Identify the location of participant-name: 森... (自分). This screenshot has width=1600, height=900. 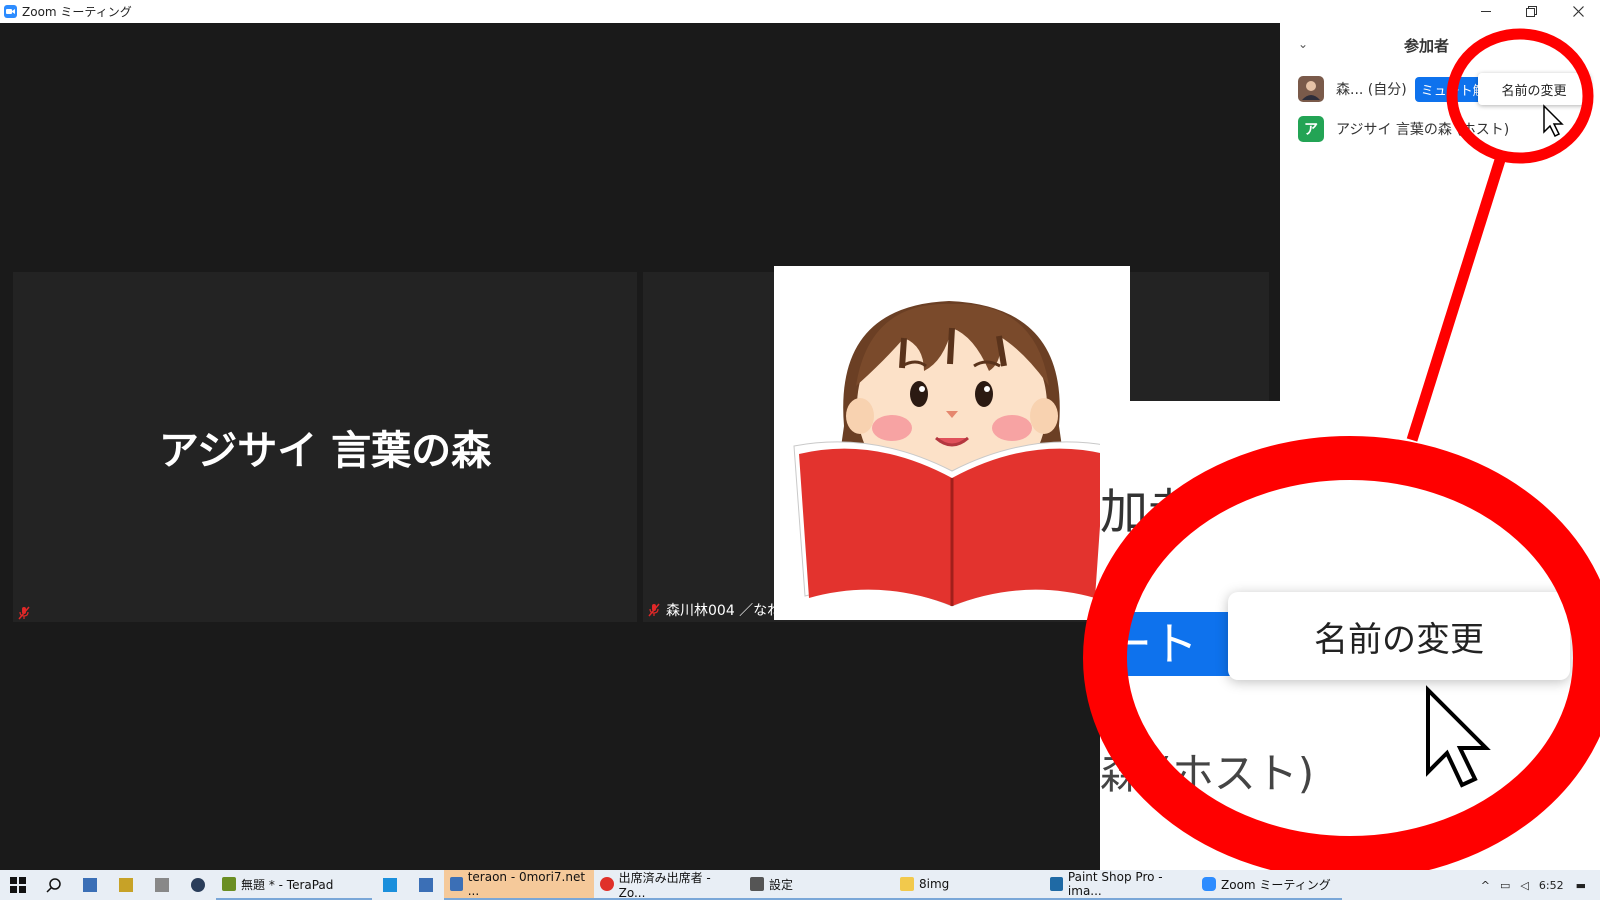
(1371, 90).